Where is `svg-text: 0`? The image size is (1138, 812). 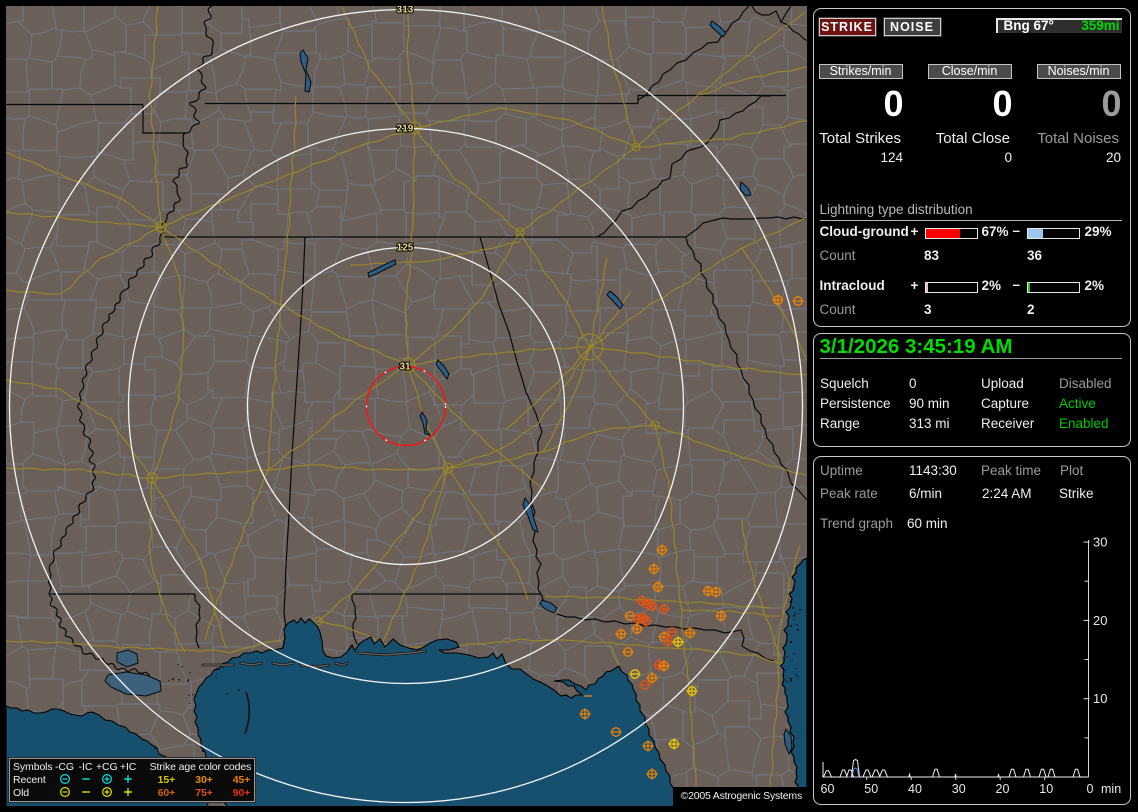 svg-text: 0 is located at coordinates (1090, 789).